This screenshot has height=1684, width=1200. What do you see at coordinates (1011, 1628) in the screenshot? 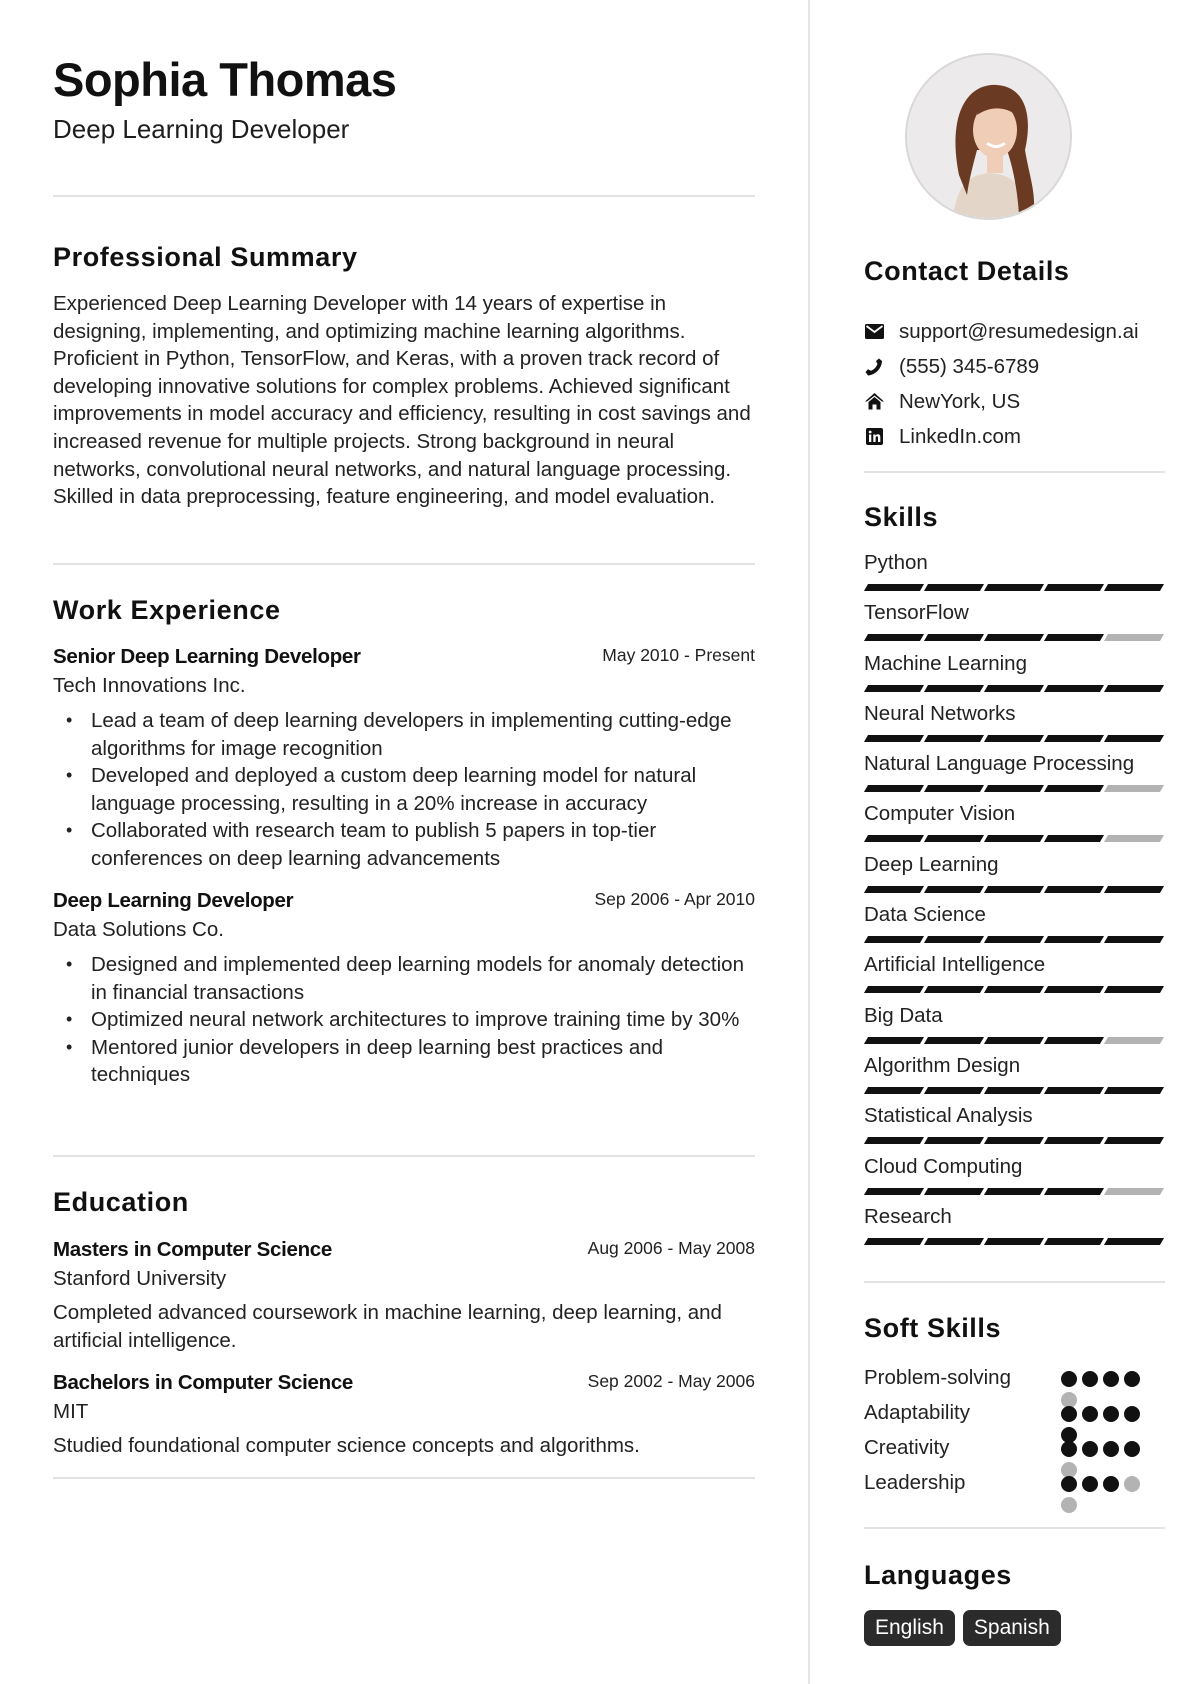
I see `language-badge: Spanish` at bounding box center [1011, 1628].